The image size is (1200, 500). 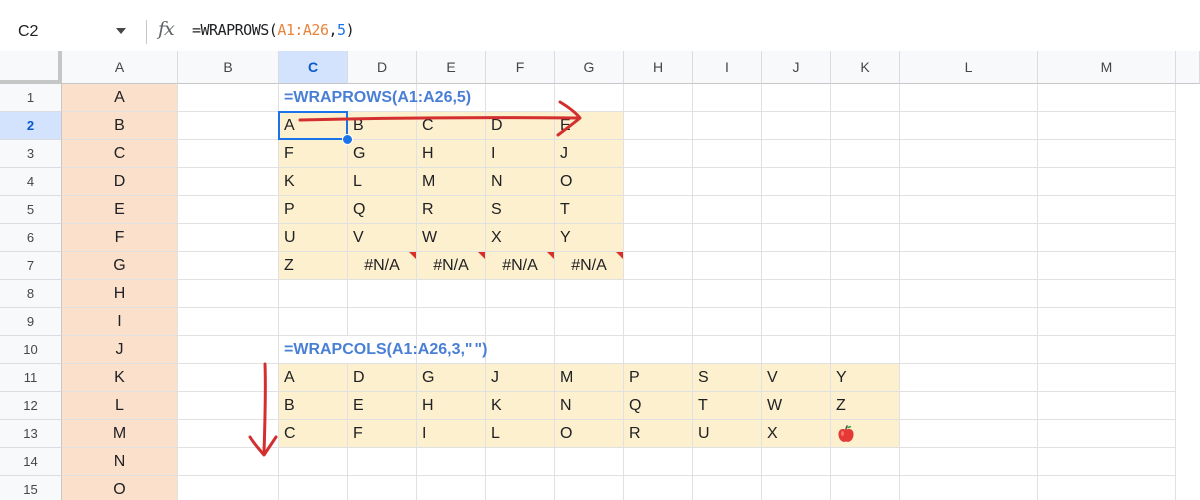 What do you see at coordinates (31, 322) in the screenshot?
I see `row-header-9: 9` at bounding box center [31, 322].